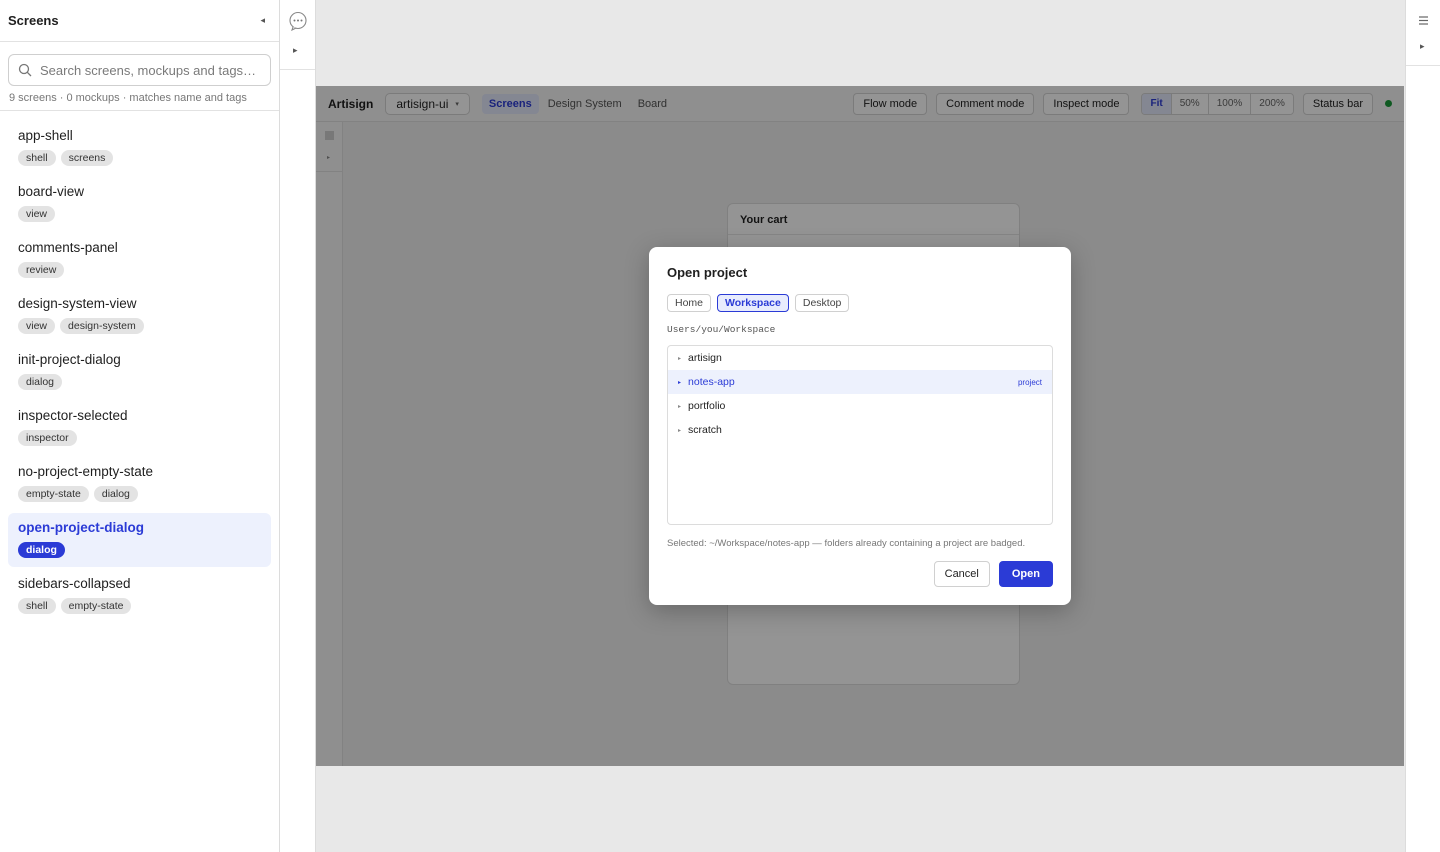  What do you see at coordinates (86, 471) in the screenshot?
I see `screen-name: no-project-empty-state` at bounding box center [86, 471].